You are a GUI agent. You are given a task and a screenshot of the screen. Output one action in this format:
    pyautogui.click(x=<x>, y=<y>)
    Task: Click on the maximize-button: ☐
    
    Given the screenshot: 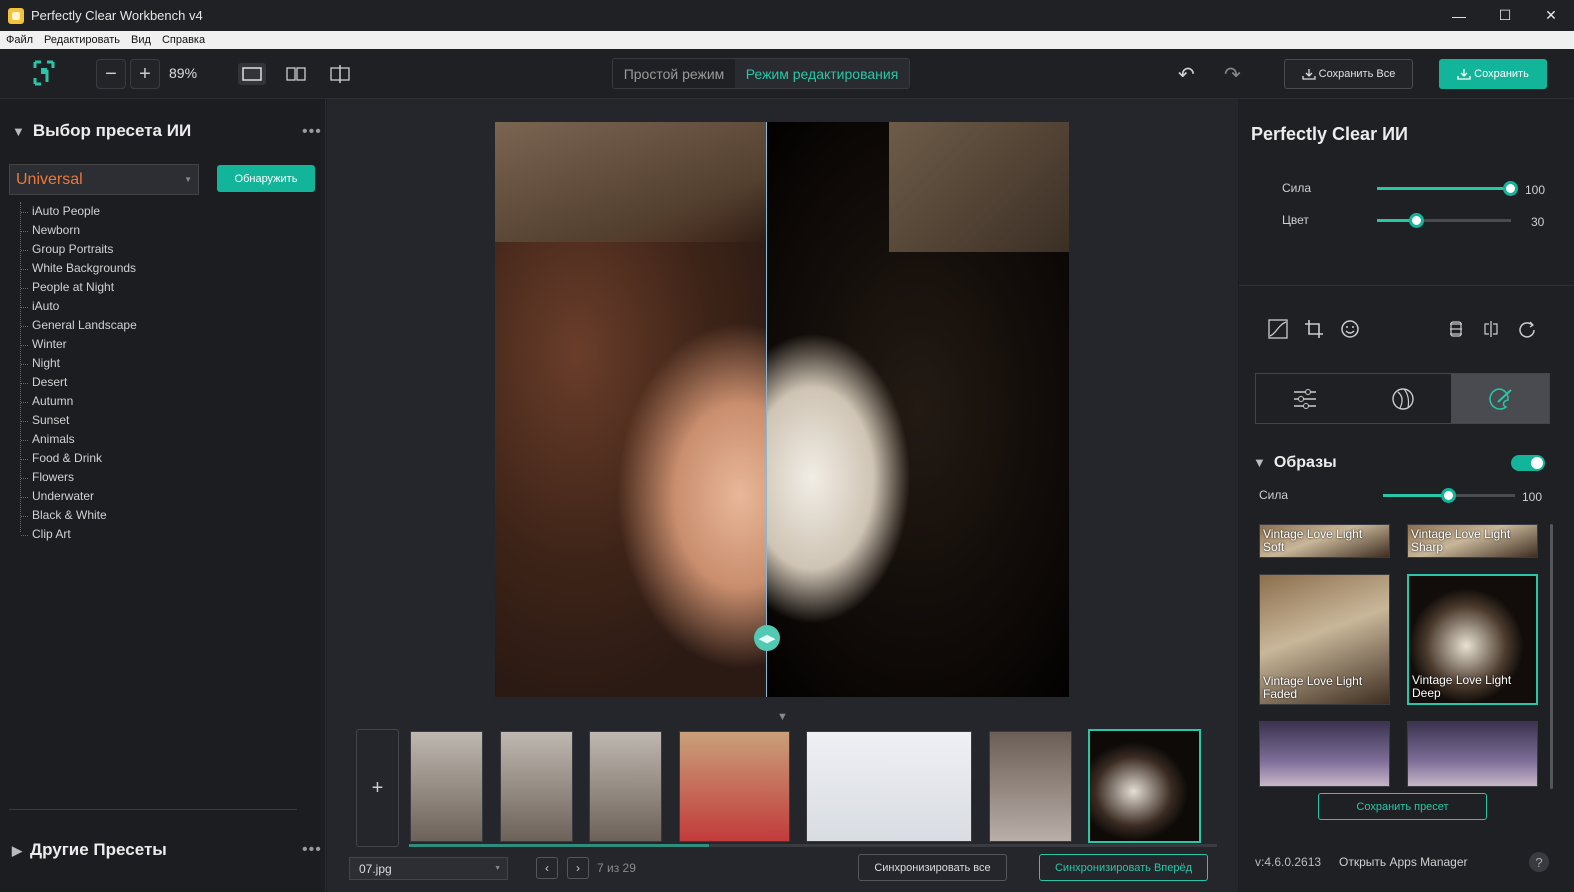 What is the action you would take?
    pyautogui.click(x=1505, y=15)
    